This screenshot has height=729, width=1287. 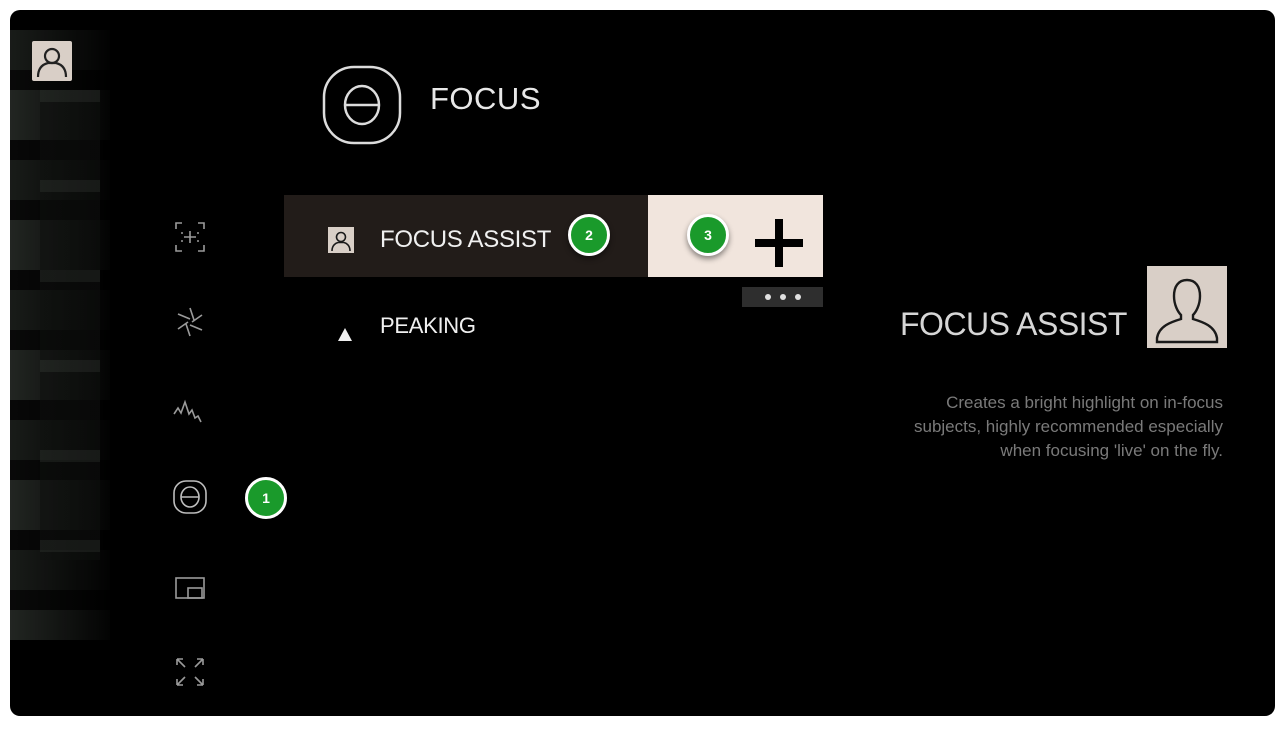 What do you see at coordinates (779, 243) in the screenshot?
I see `plus-icon` at bounding box center [779, 243].